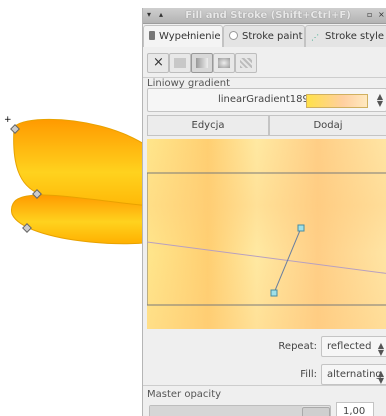 The image size is (386, 416). I want to click on repeat-value: reflected, so click(349, 346).